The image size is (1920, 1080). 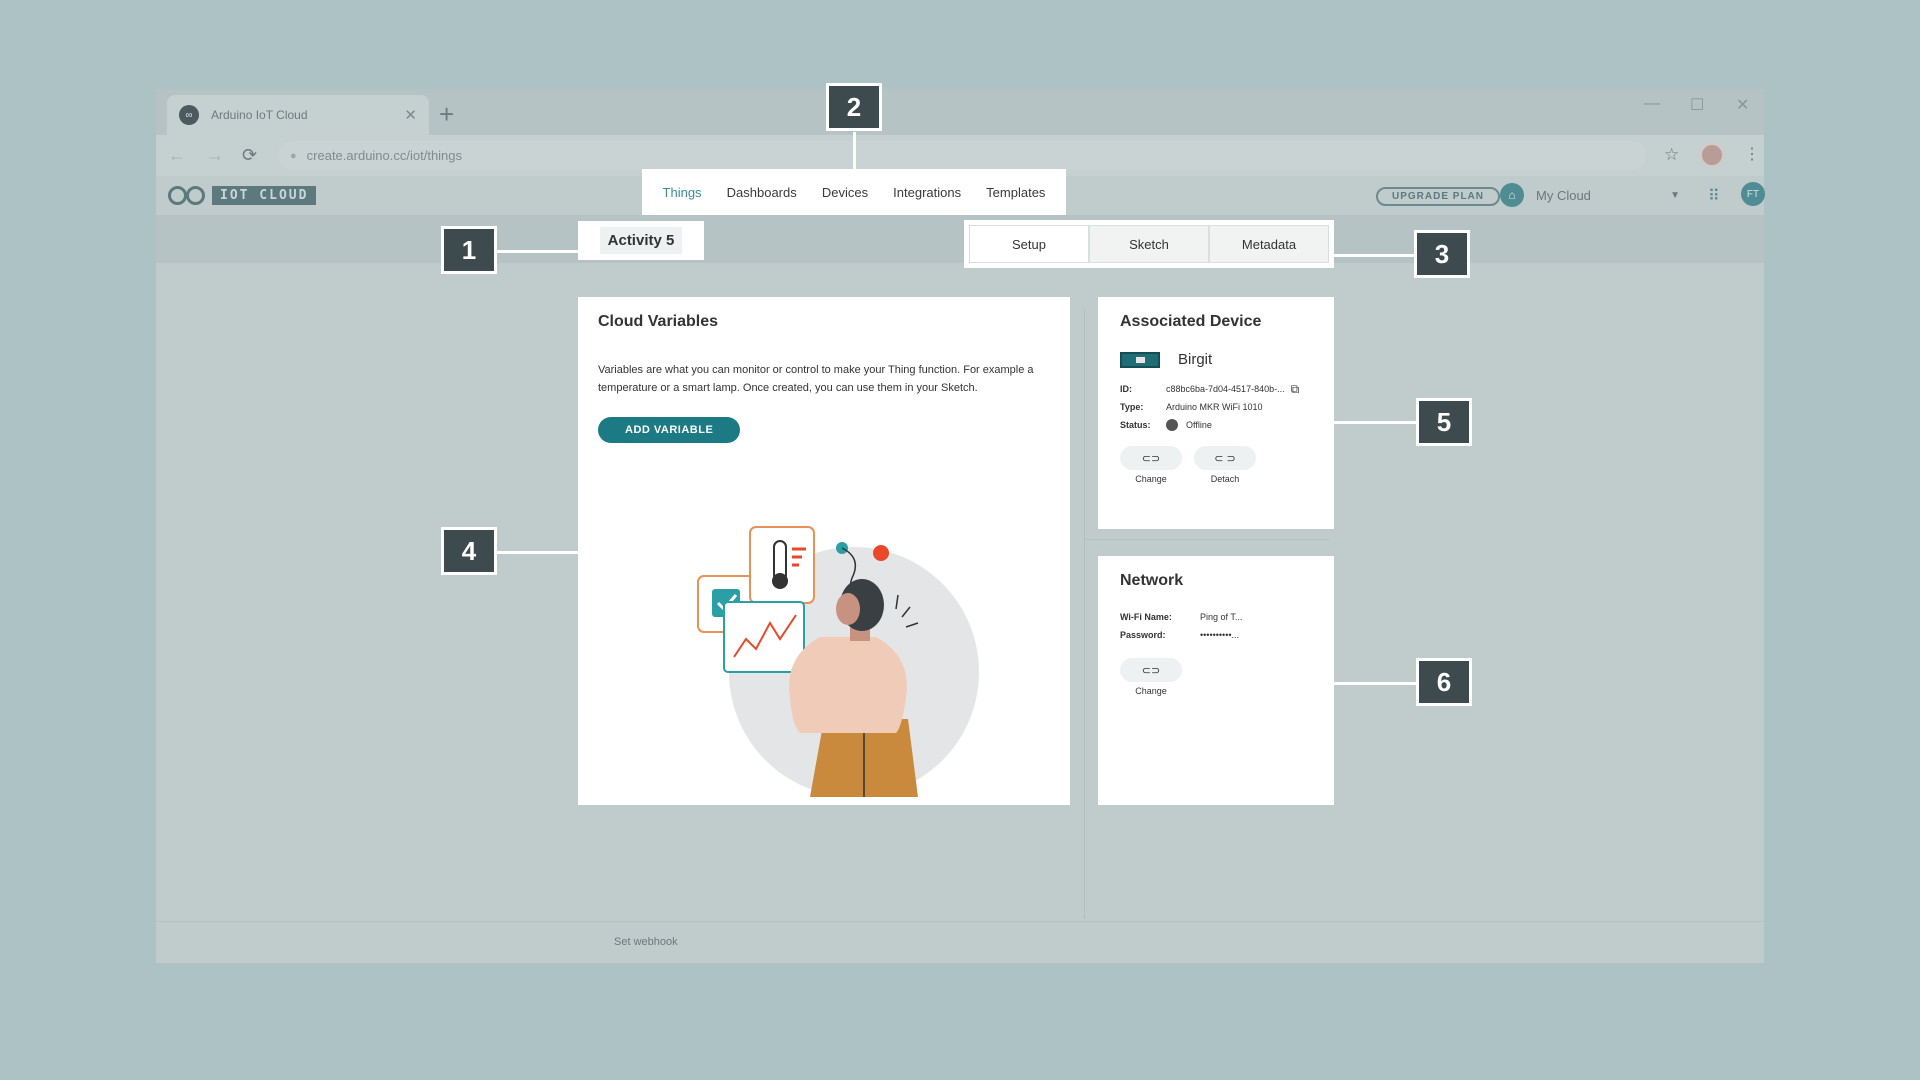 I want to click on close-window-icon: ✕, so click(x=1742, y=105).